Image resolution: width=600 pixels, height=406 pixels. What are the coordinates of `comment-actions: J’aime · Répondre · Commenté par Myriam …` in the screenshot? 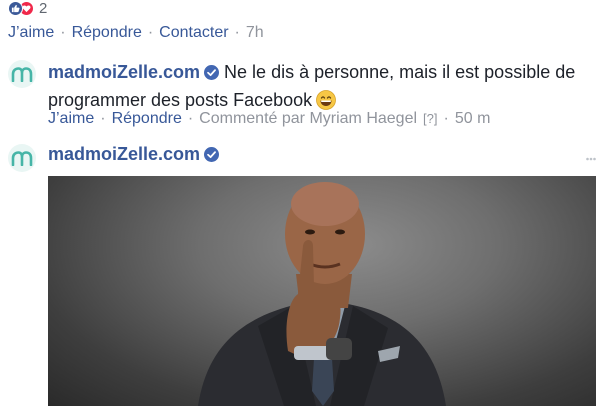 It's located at (269, 119).